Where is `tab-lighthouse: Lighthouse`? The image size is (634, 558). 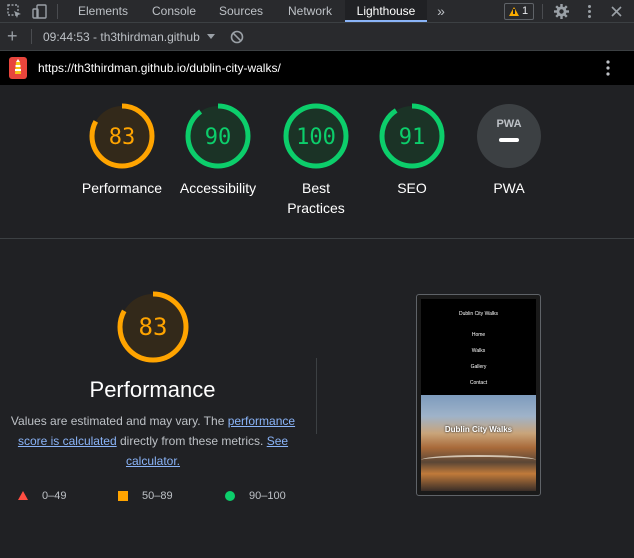 tab-lighthouse: Lighthouse is located at coordinates (386, 11).